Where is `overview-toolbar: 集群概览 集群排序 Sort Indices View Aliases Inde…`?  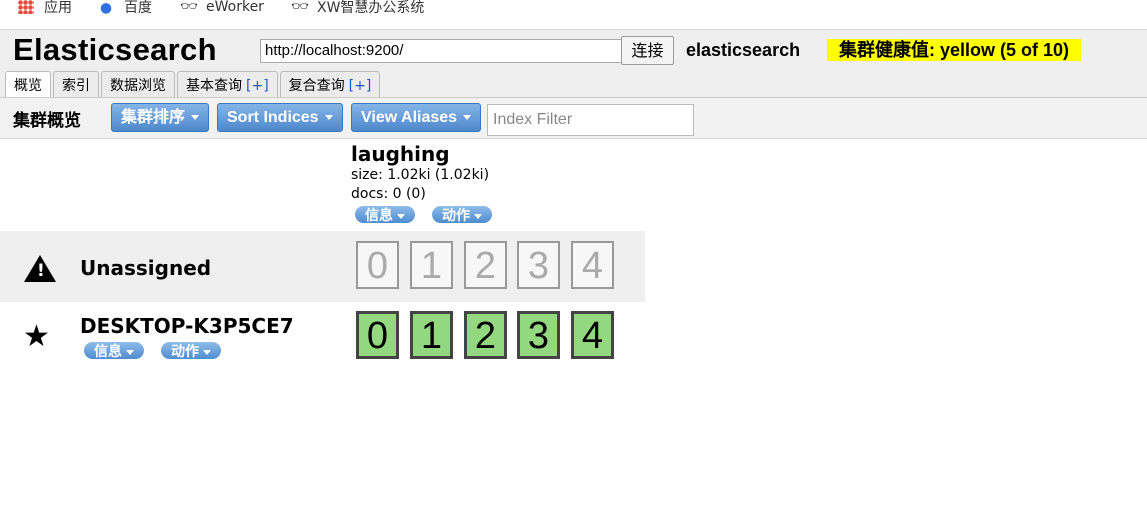
overview-toolbar: 集群概览 集群排序 Sort Indices View Aliases Inde… is located at coordinates (573, 118).